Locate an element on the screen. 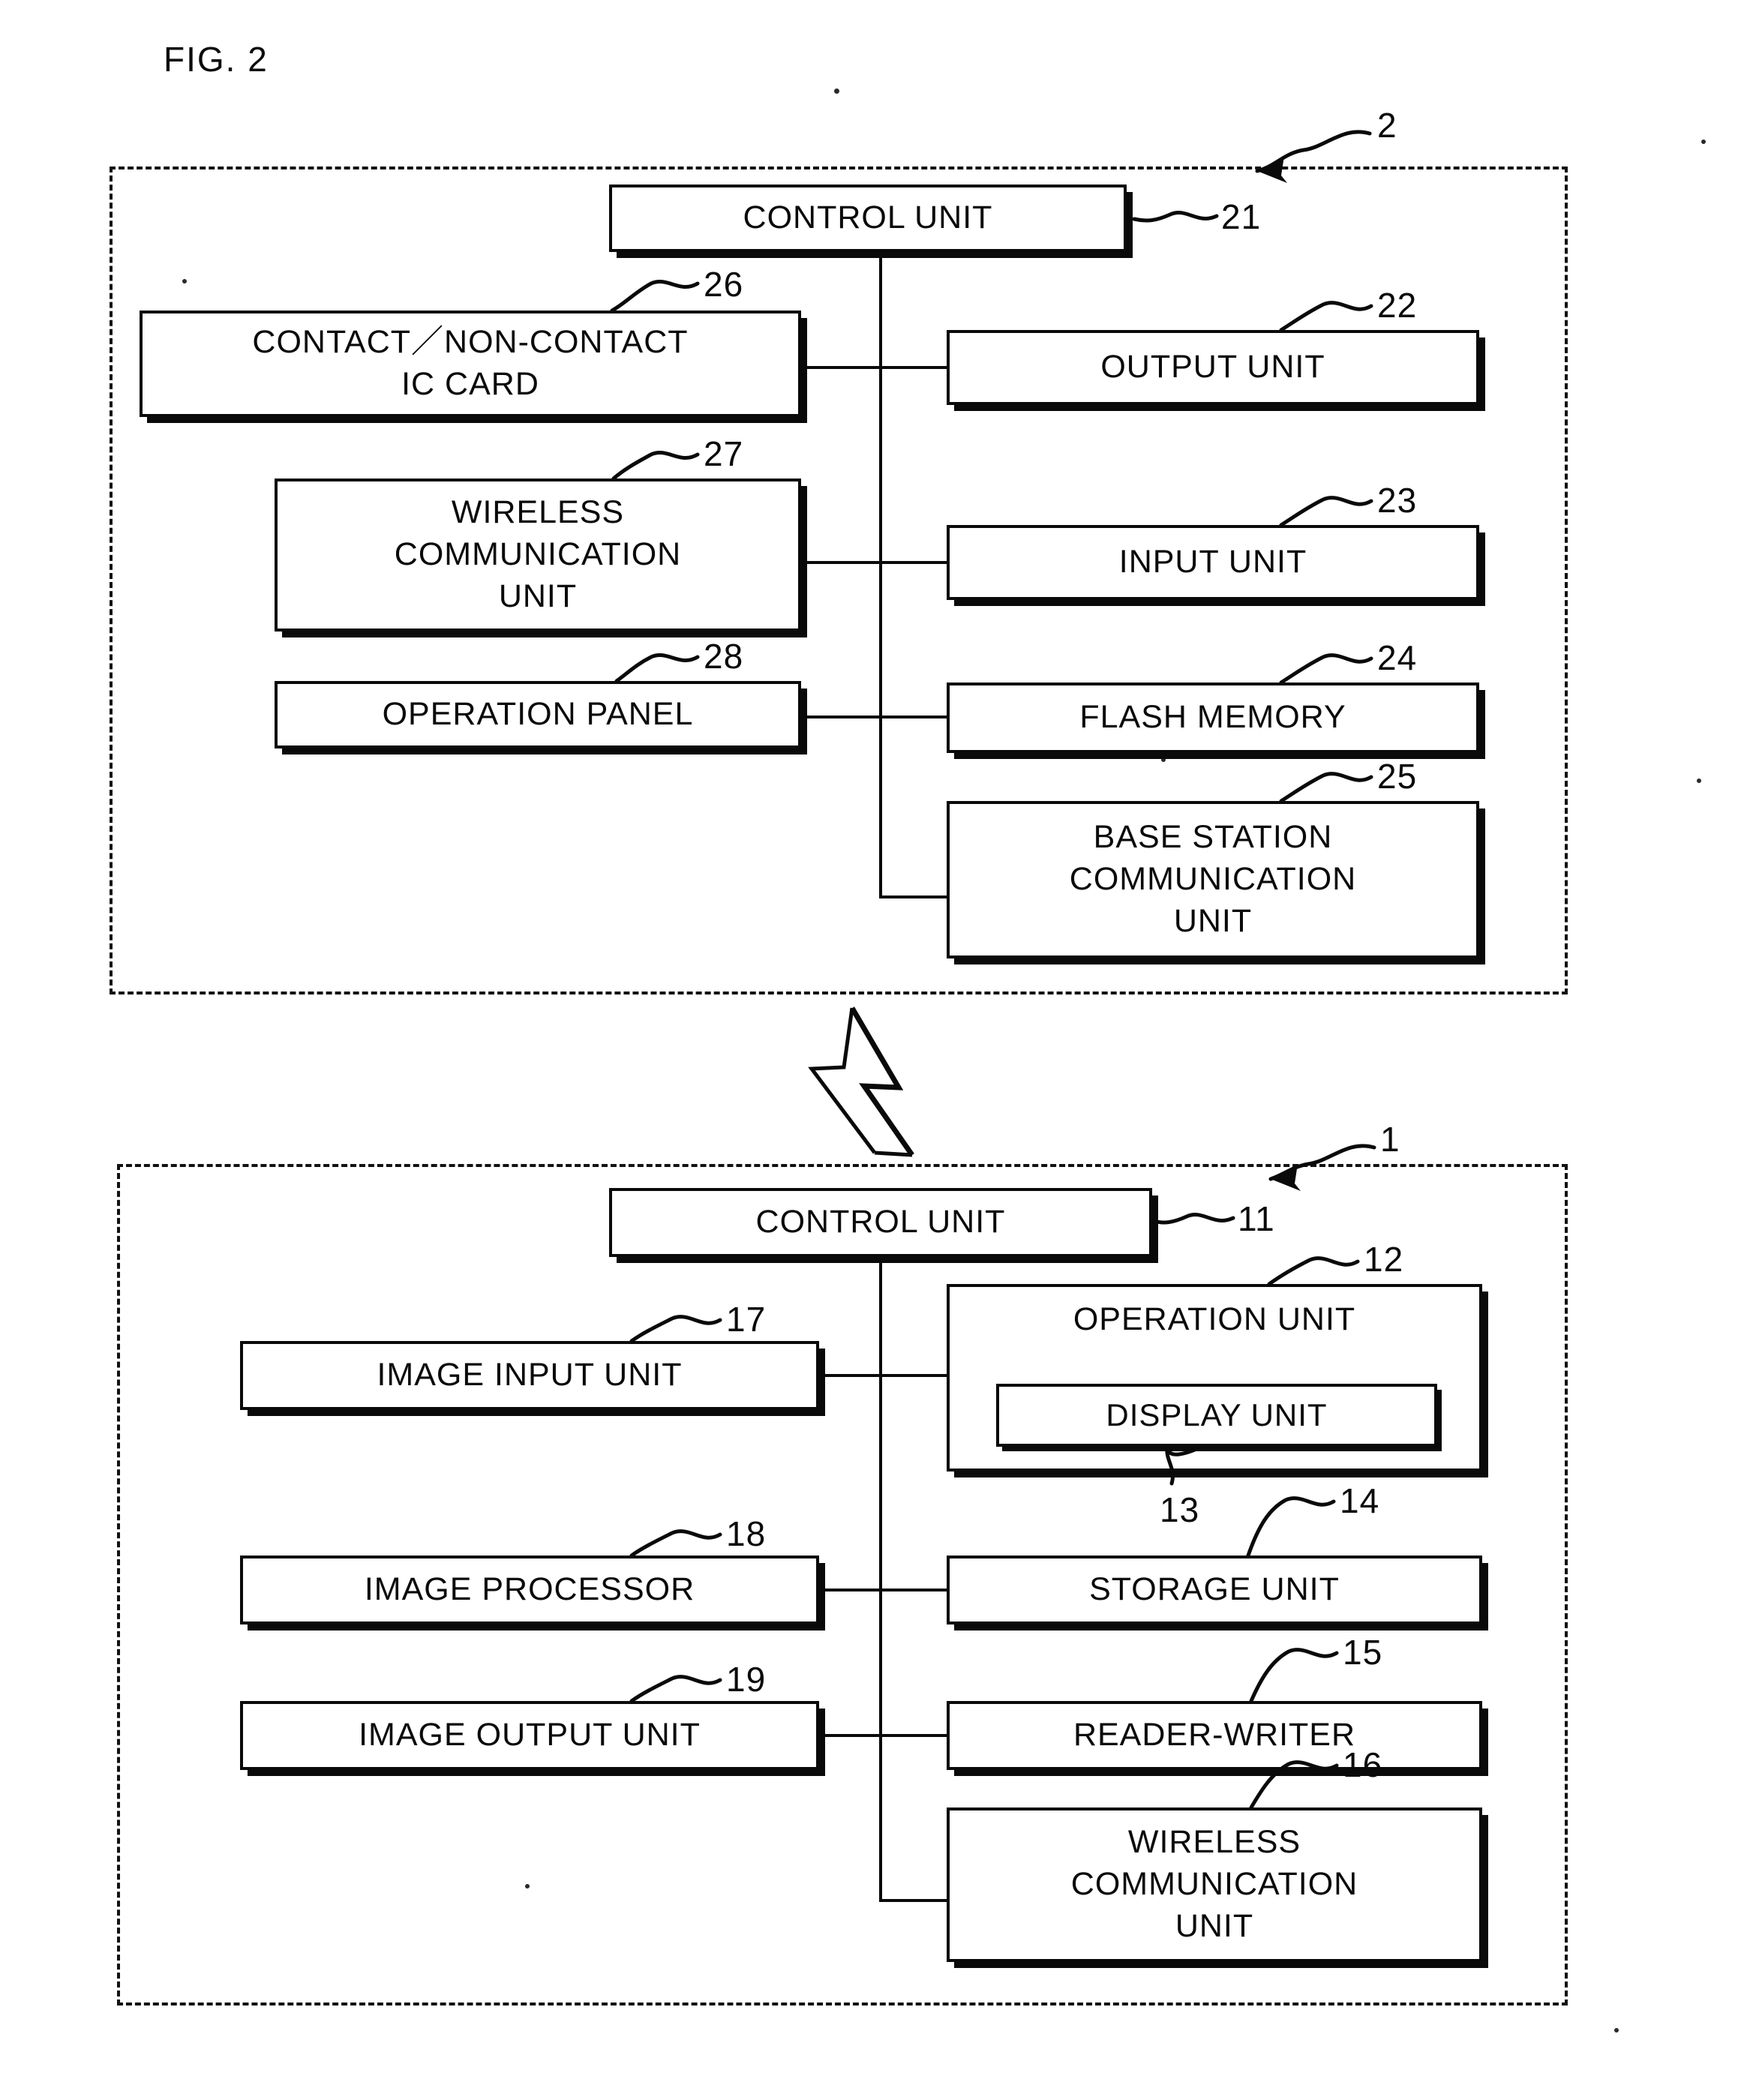 Image resolution: width=1750 pixels, height=2100 pixels. ref-12: 12 is located at coordinates (1384, 1259).